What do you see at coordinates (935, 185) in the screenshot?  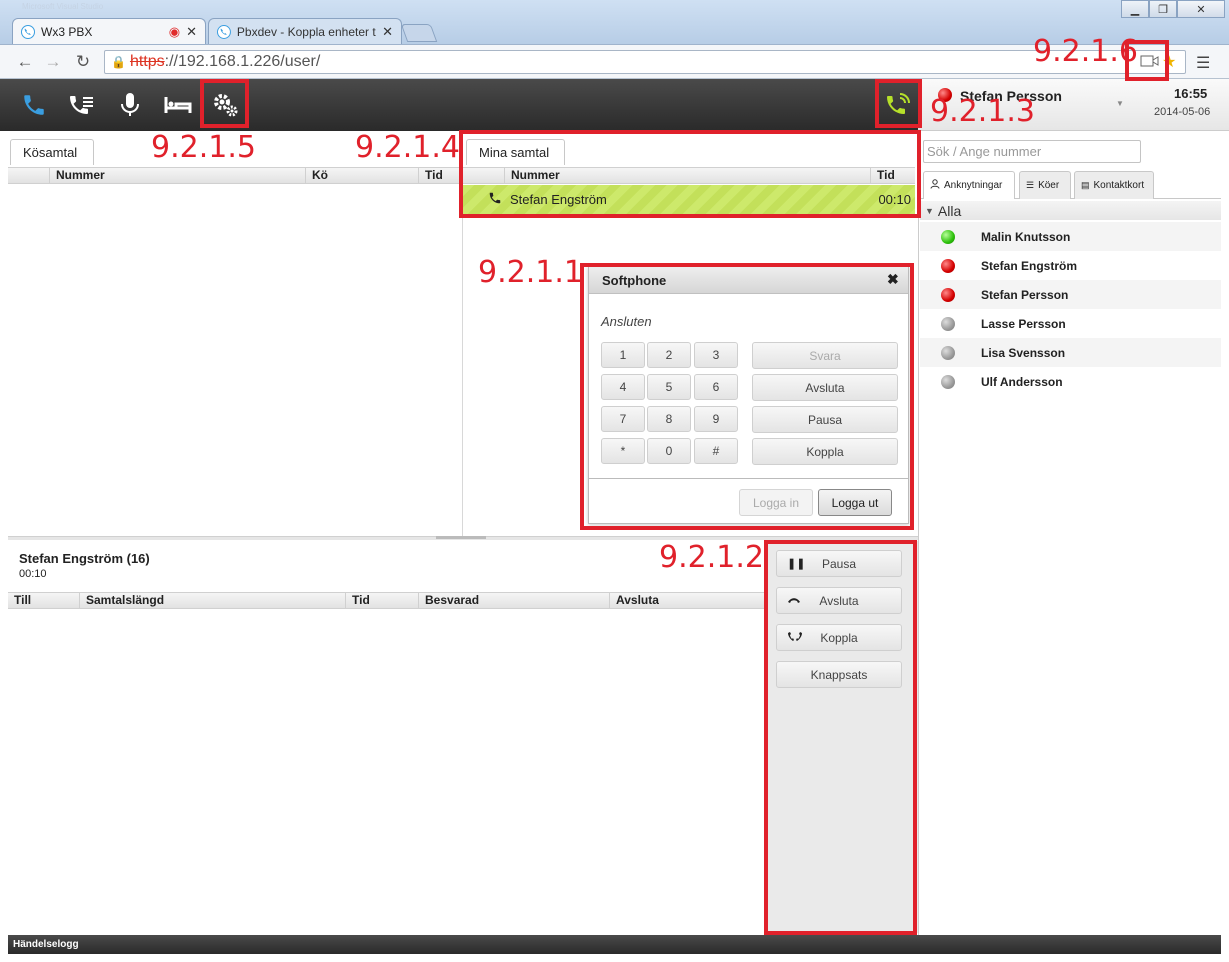 I see `user-icon` at bounding box center [935, 185].